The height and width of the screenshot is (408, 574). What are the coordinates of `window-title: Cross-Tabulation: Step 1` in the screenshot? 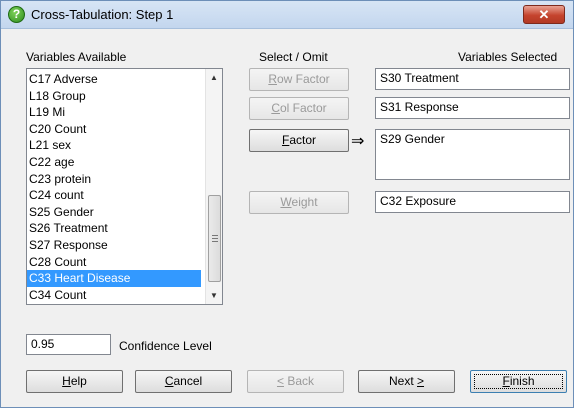 It's located at (102, 14).